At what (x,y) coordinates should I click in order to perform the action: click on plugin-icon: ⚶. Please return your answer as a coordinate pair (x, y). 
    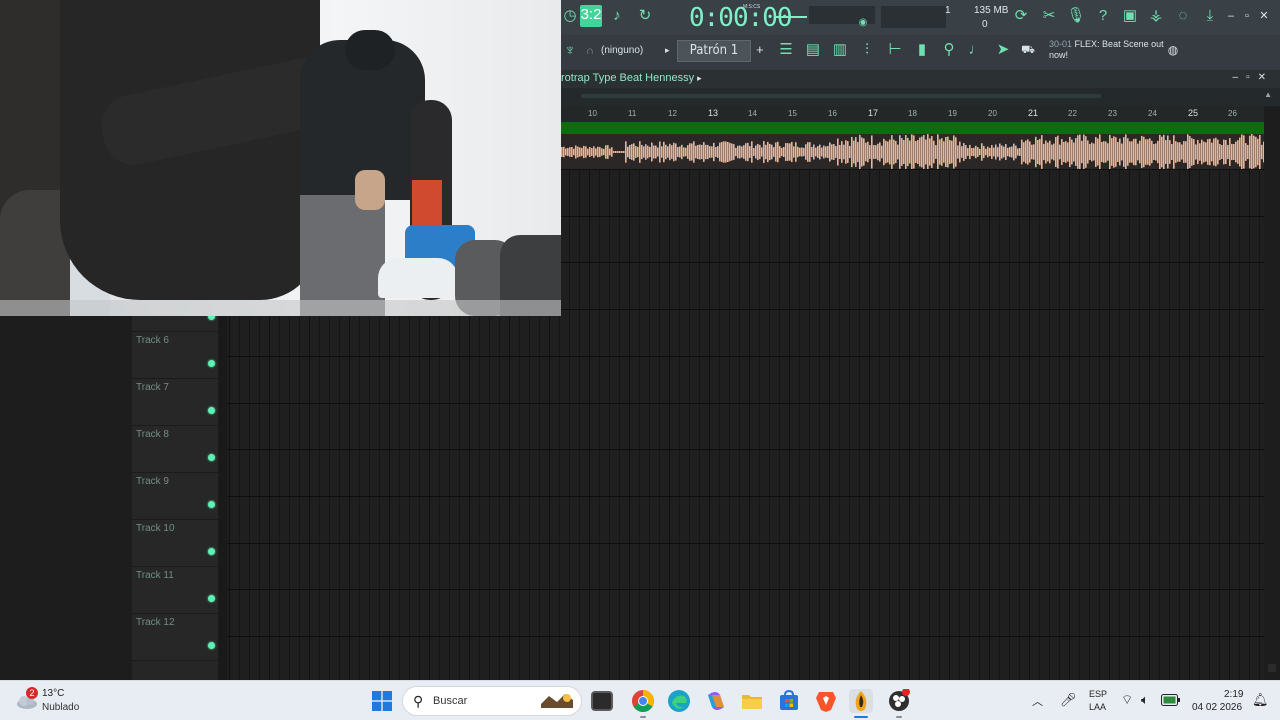
    Looking at the image, I should click on (1156, 17).